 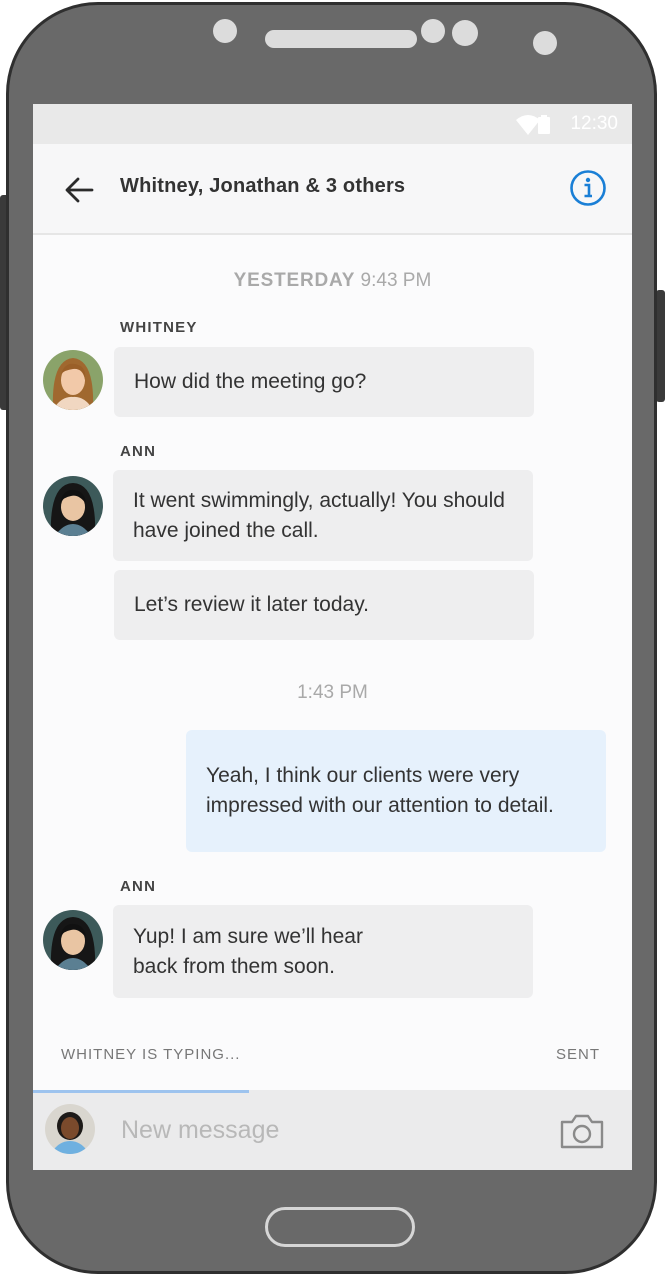 I want to click on timestamp-day: YESTERDAY, so click(x=294, y=280).